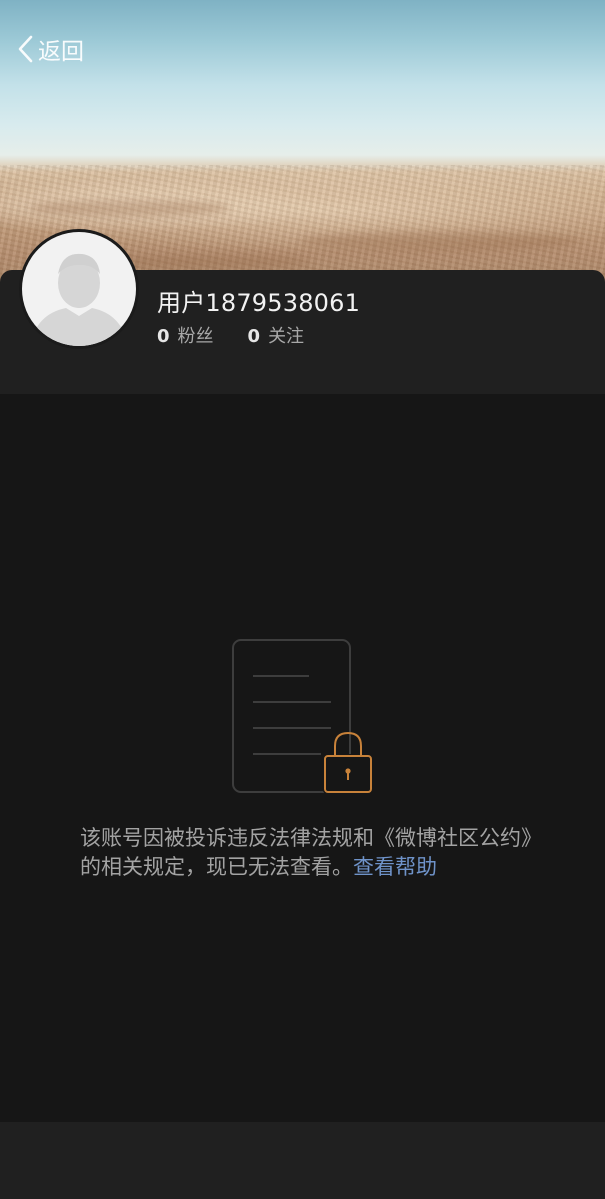  Describe the element at coordinates (61, 52) in the screenshot. I see `back-label: 返回` at that location.